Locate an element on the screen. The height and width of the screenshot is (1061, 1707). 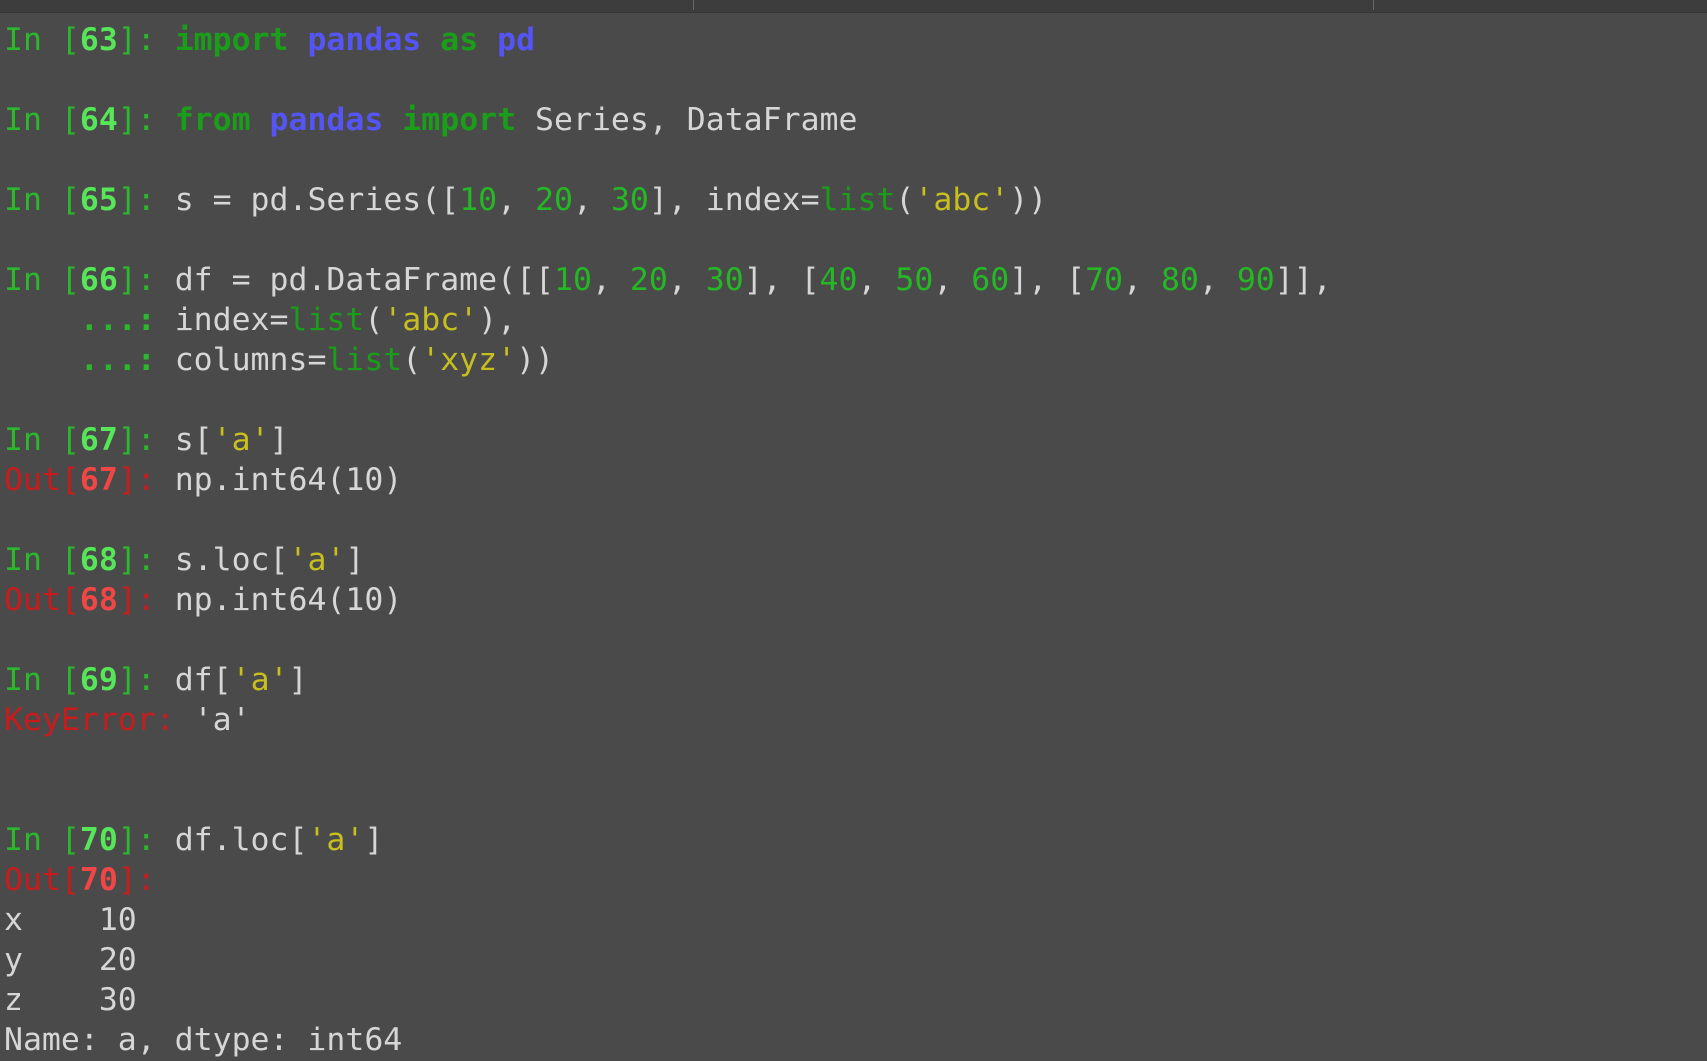
code-token: 90 is located at coordinates (1255, 280).